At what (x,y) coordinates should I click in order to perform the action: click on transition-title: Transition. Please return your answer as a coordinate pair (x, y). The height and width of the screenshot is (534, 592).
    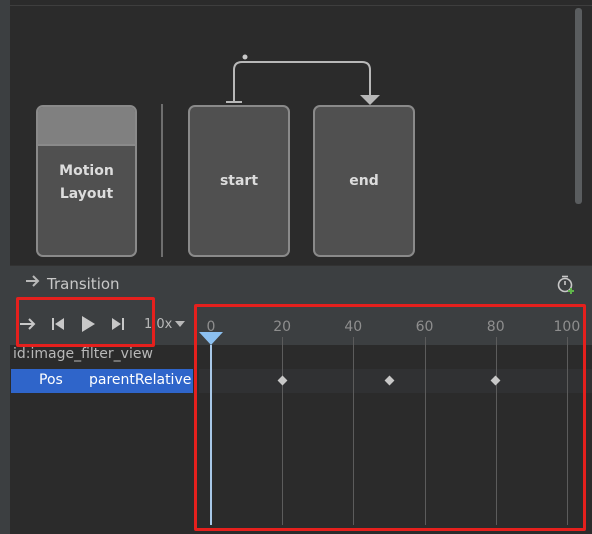
    Looking at the image, I should click on (83, 284).